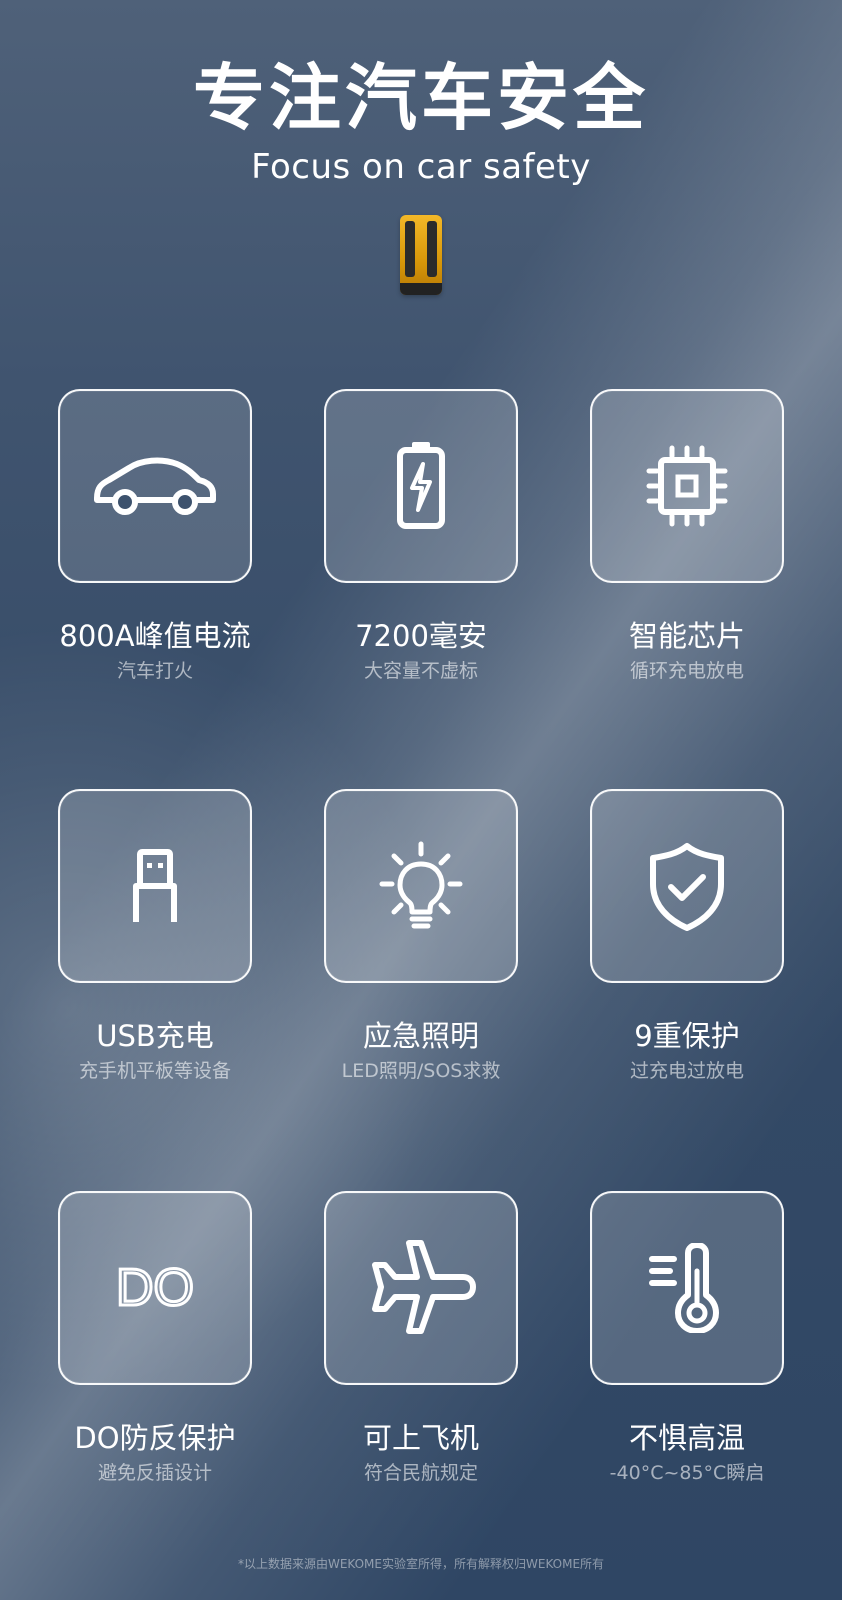  I want to click on car-icon, so click(155, 486).